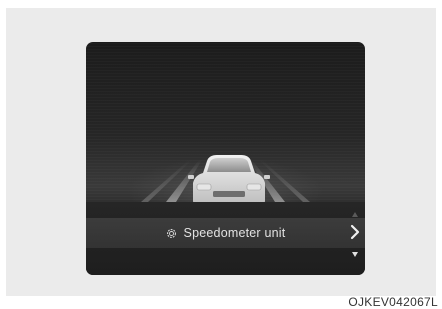 This screenshot has width=442, height=309. What do you see at coordinates (171, 233) in the screenshot?
I see `gear-icon` at bounding box center [171, 233].